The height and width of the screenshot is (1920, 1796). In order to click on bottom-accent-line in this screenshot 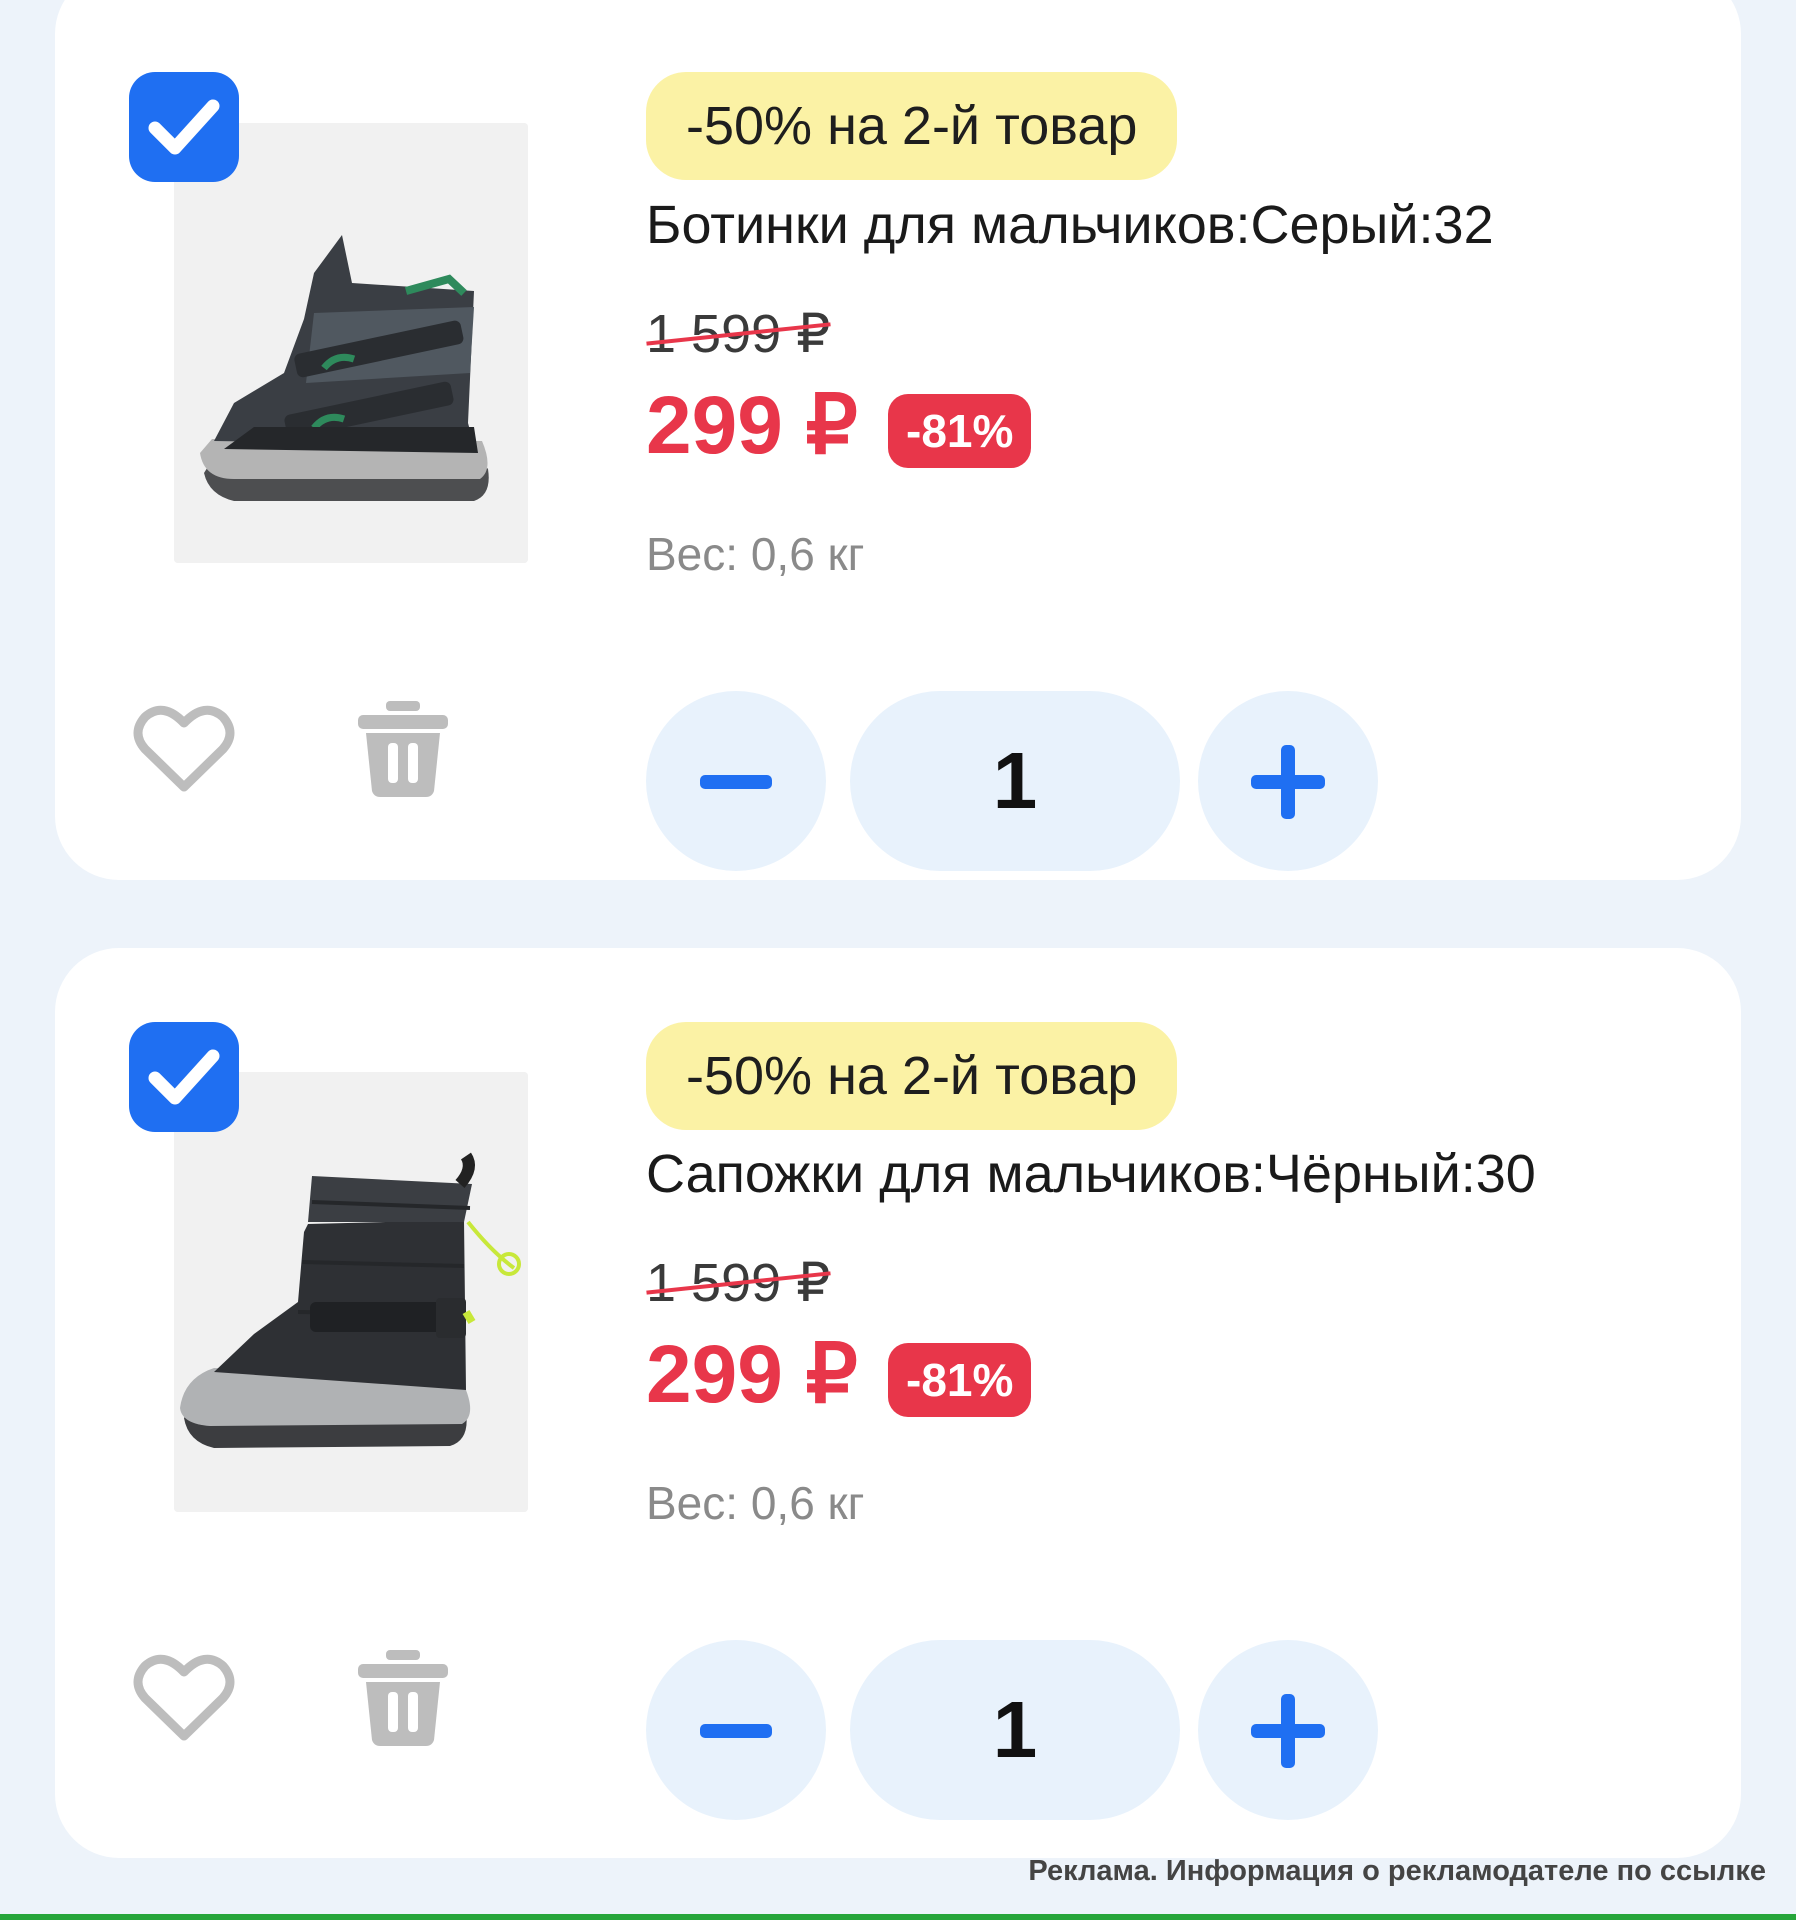, I will do `click(898, 1917)`.